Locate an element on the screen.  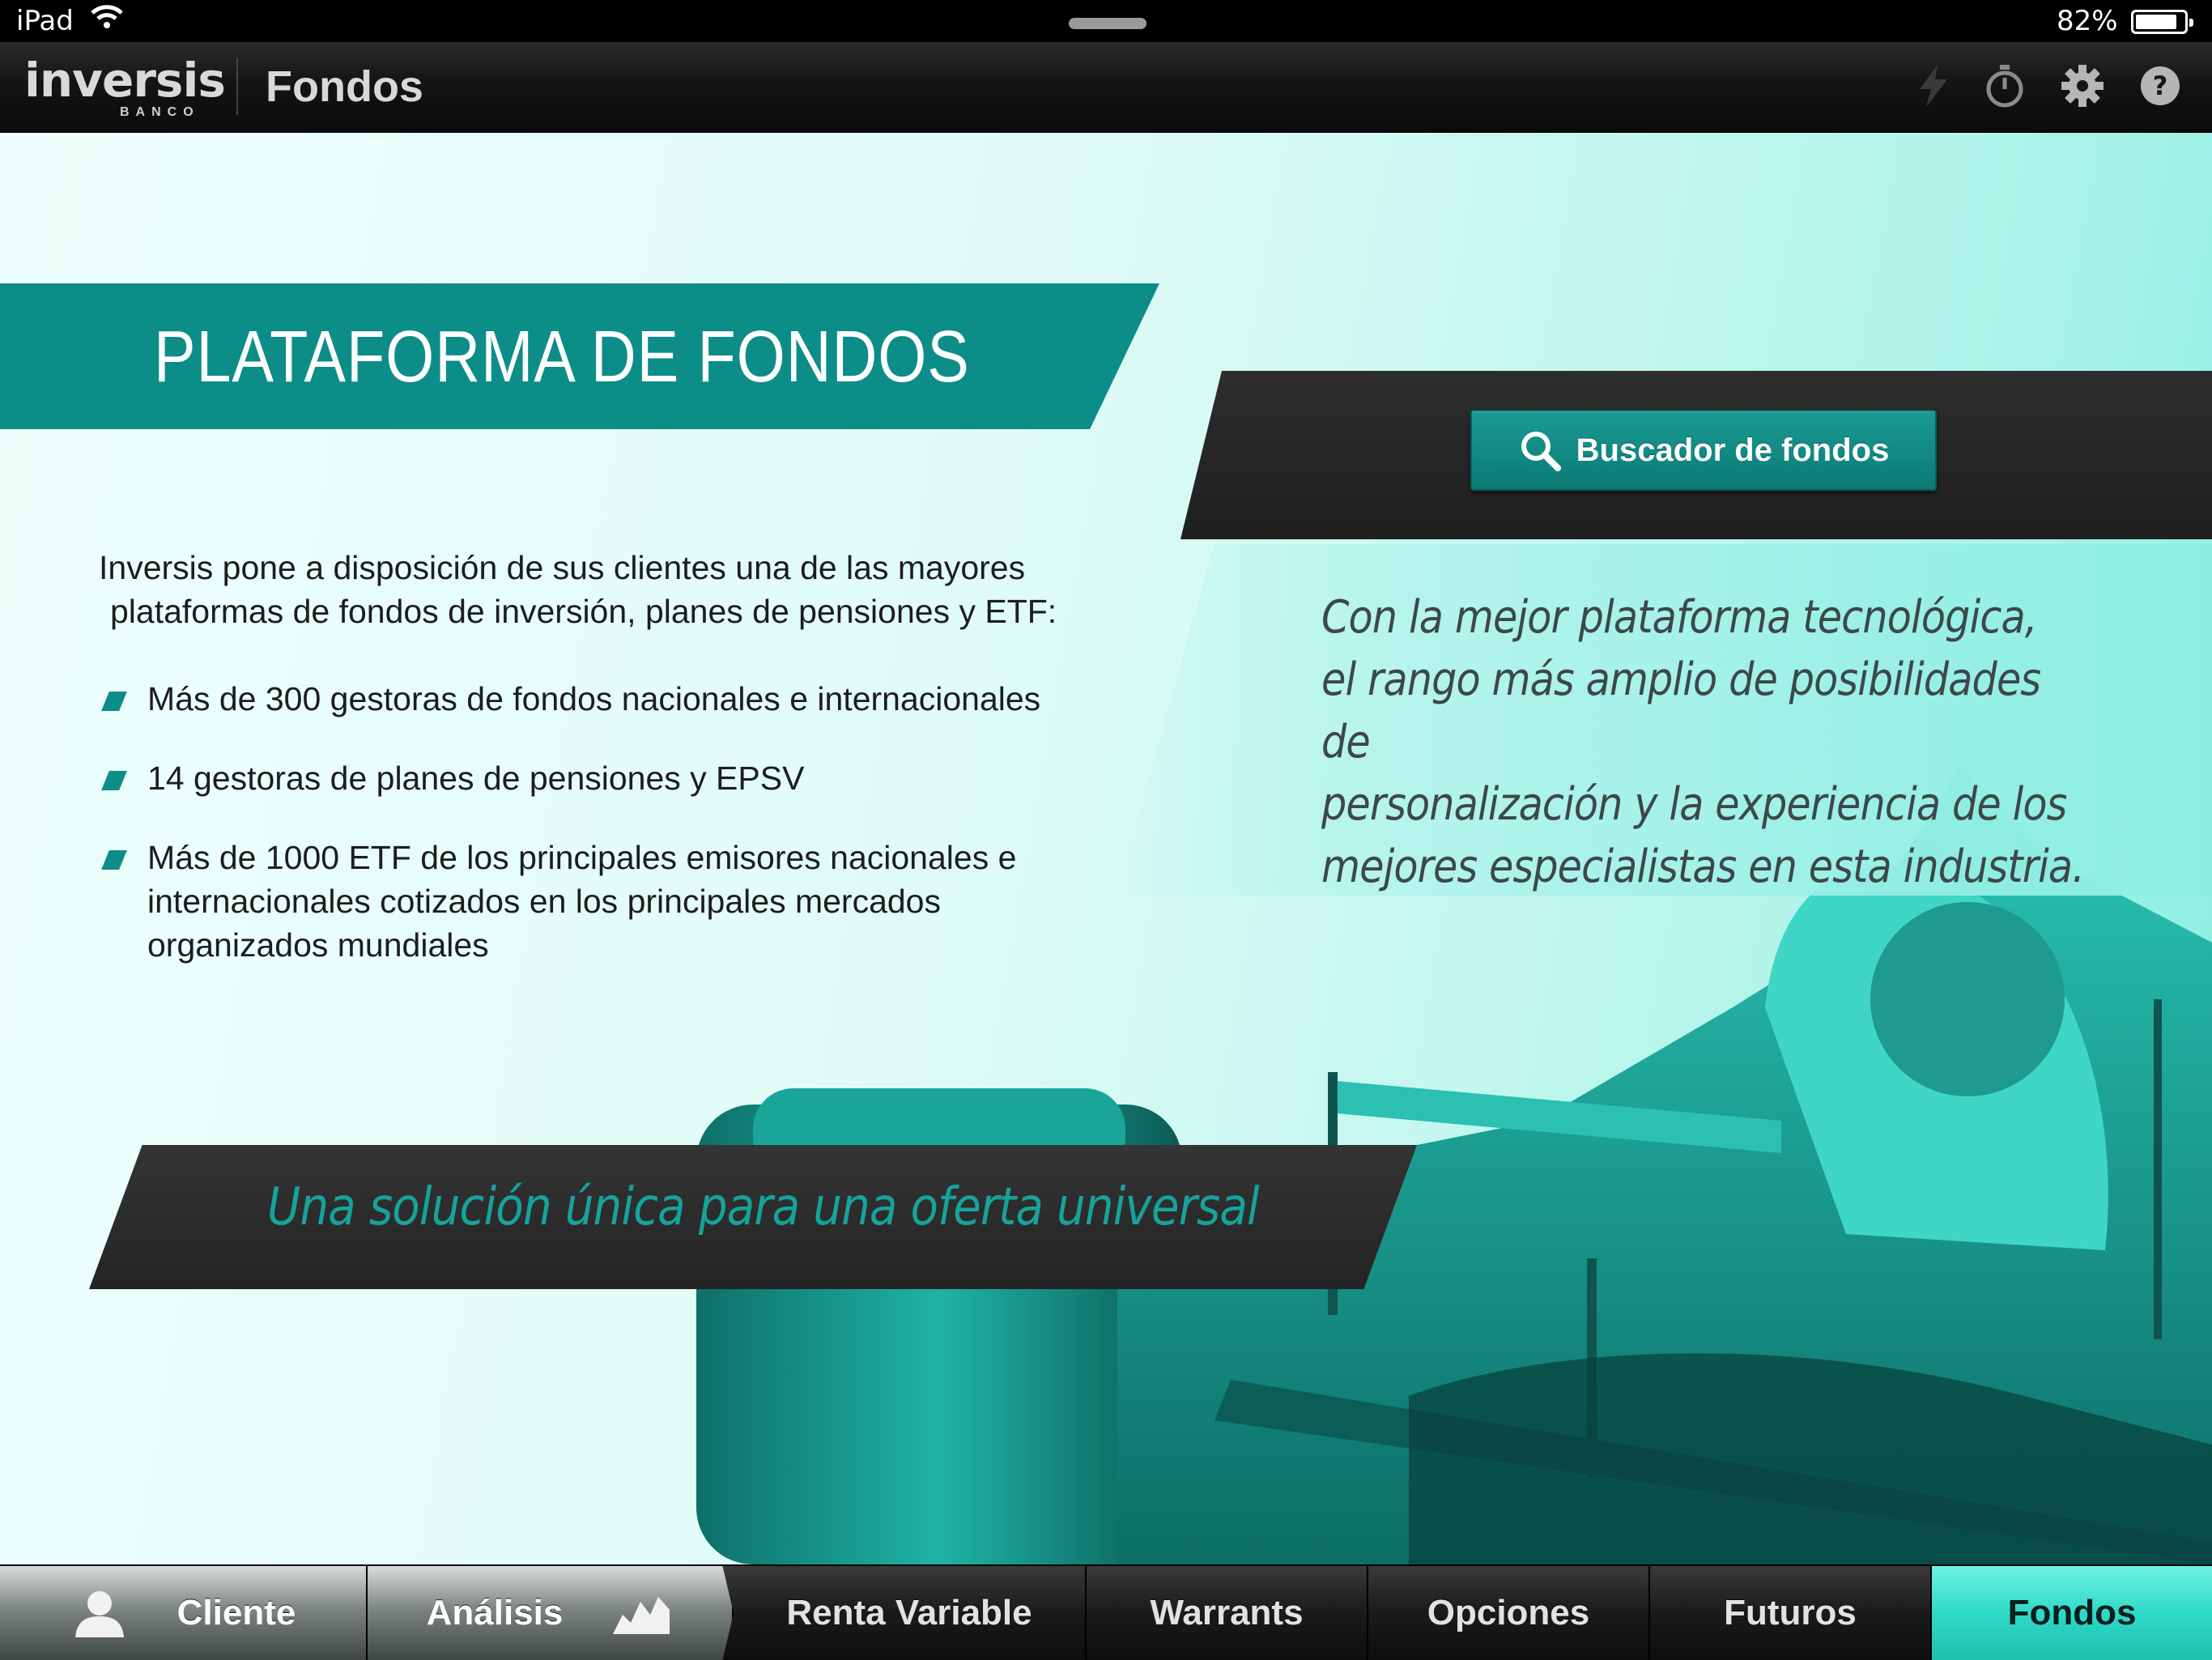
tab-fondos: Fondos is located at coordinates (2072, 1613).